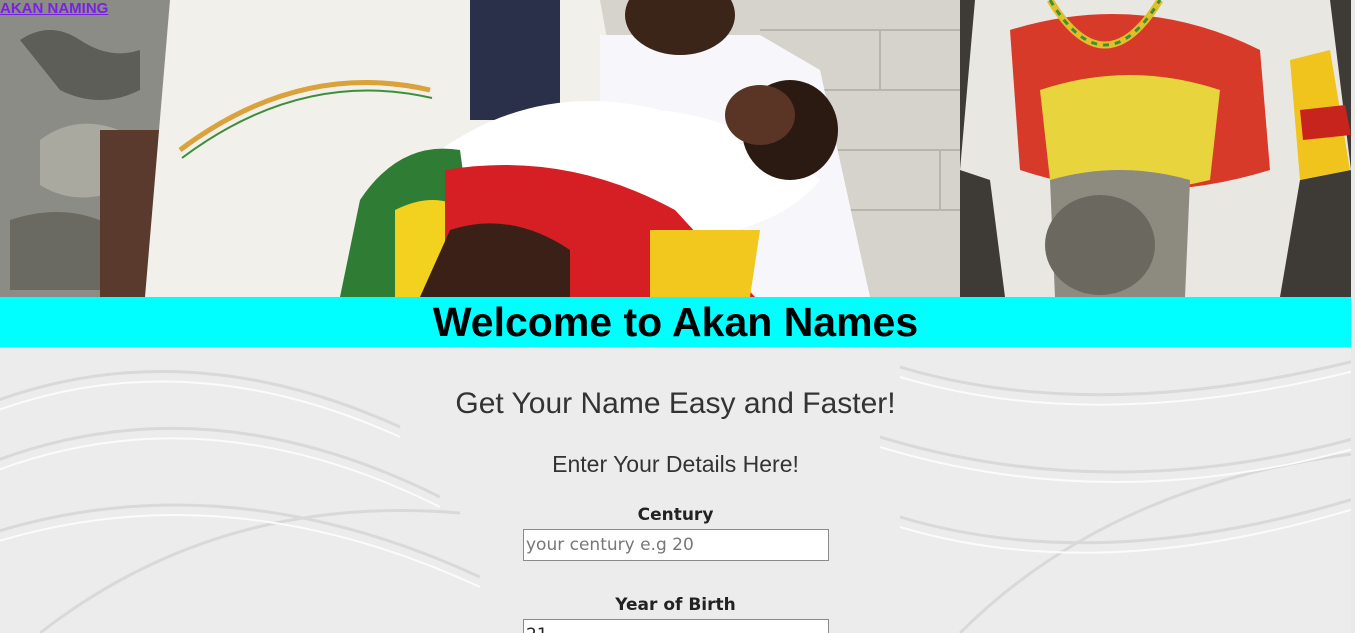 The image size is (1355, 633). I want to click on brand-link: AKAN NAMING, so click(54, 9).